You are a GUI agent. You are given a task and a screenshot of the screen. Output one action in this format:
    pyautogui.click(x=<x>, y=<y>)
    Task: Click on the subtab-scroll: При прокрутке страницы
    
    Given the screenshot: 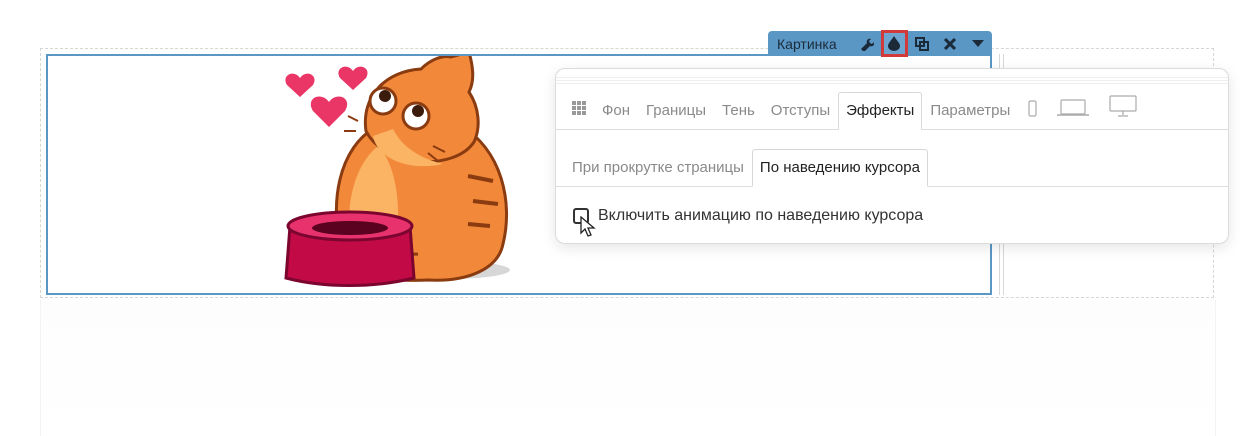 What is the action you would take?
    pyautogui.click(x=658, y=172)
    